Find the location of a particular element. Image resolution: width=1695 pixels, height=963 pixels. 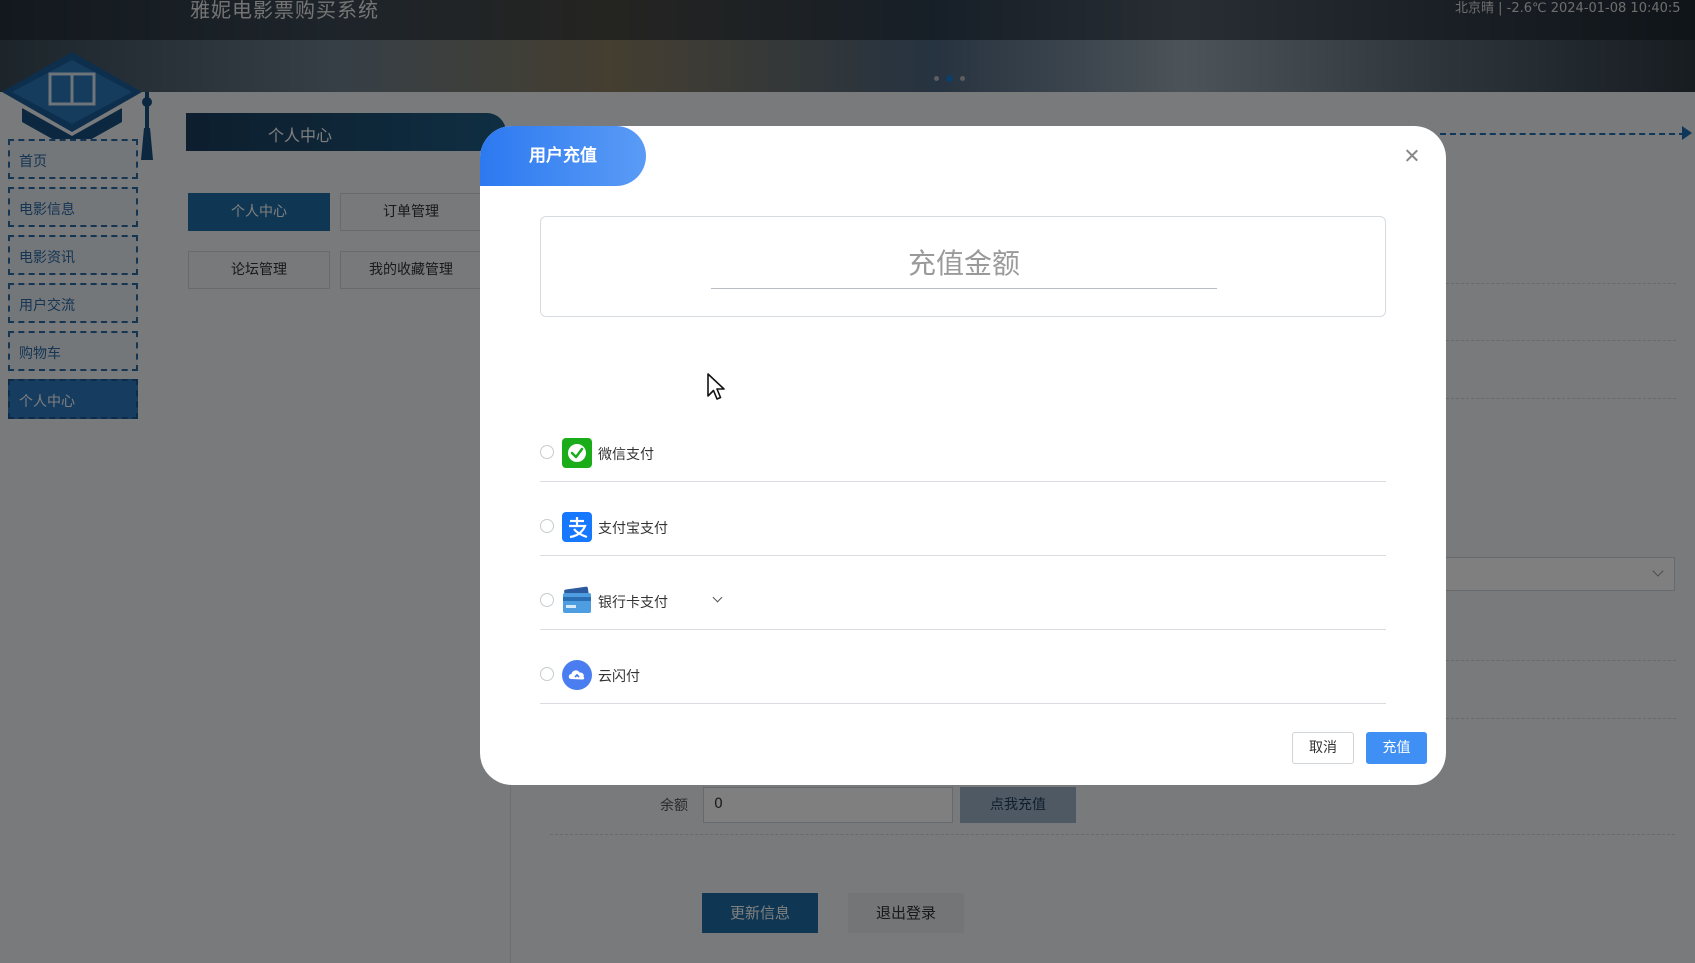

alipay-icon is located at coordinates (577, 527).